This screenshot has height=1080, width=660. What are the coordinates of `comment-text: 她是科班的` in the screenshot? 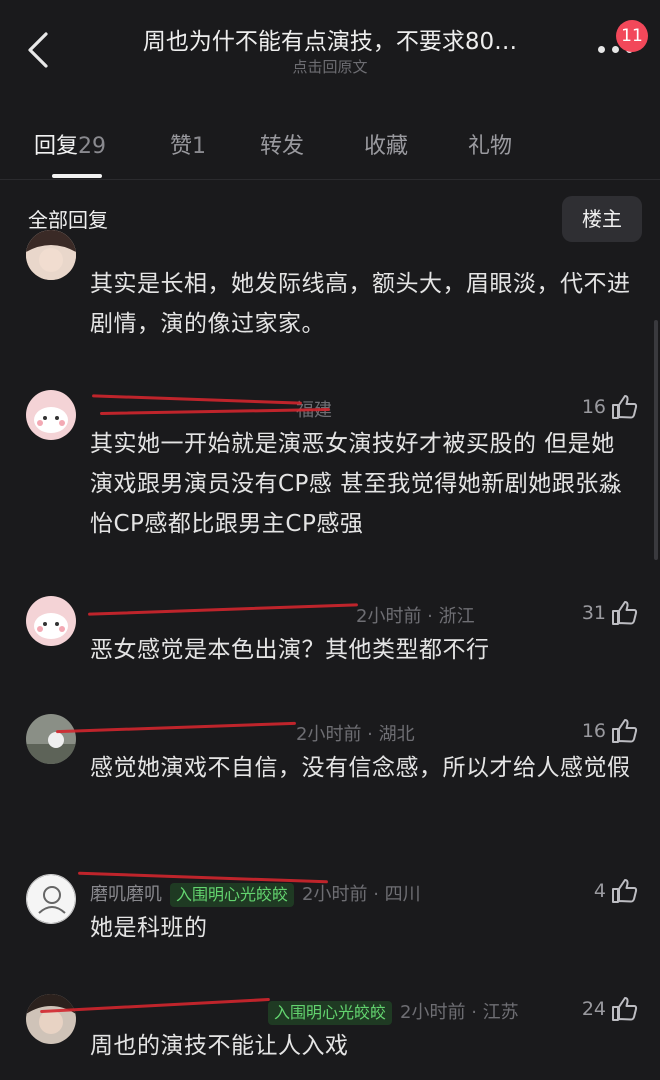 It's located at (149, 928).